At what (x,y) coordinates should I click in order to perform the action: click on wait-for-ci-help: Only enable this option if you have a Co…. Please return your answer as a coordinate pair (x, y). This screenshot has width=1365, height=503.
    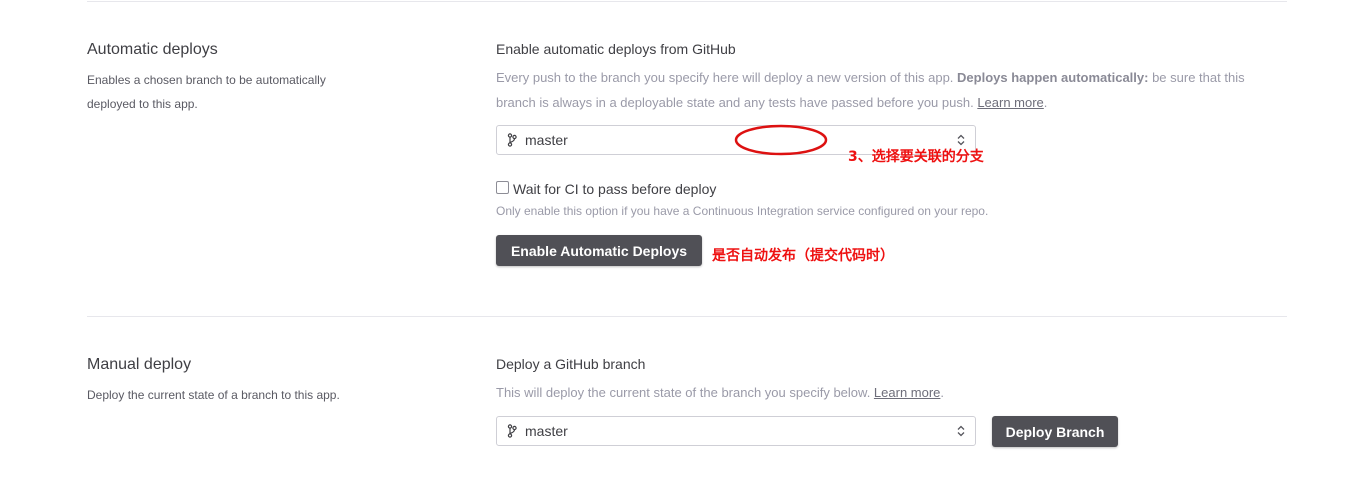
    Looking at the image, I should click on (742, 211).